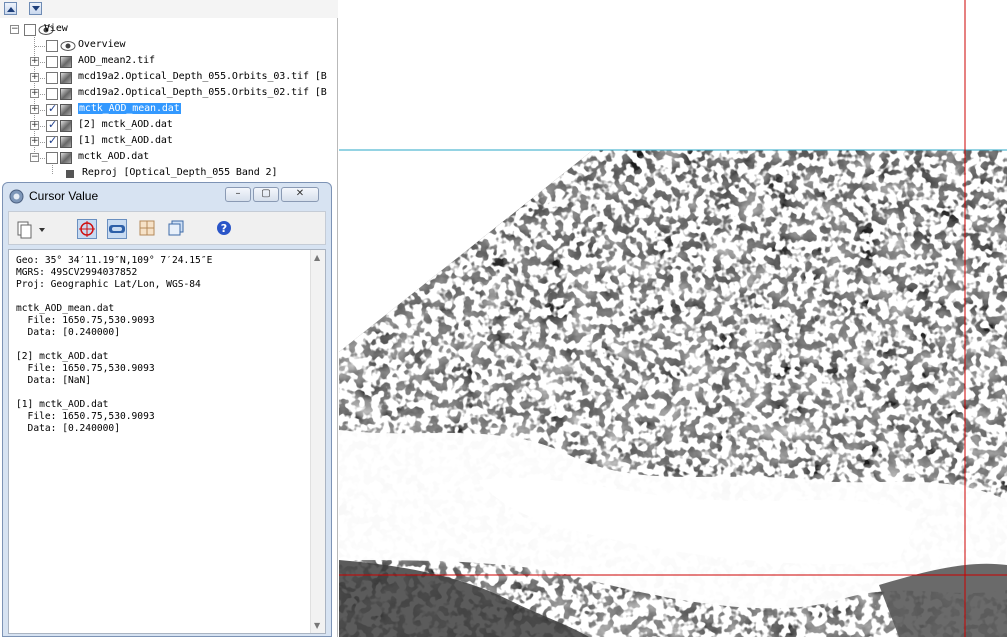  I want to click on layer-tree-item: − mctk_AOD.dat, so click(169, 158).